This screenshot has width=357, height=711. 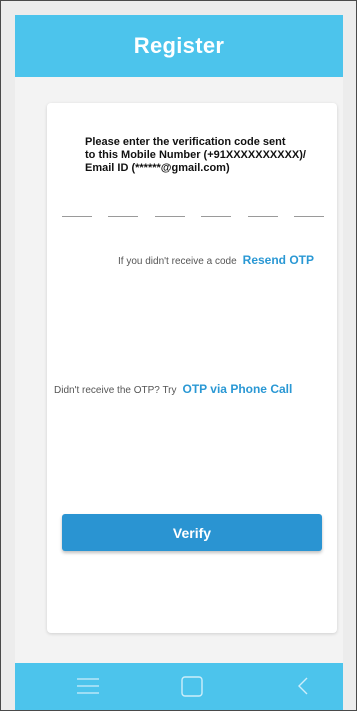 What do you see at coordinates (115, 390) in the screenshot?
I see `phone-call-prompt: Didn't receive the OTP? Try` at bounding box center [115, 390].